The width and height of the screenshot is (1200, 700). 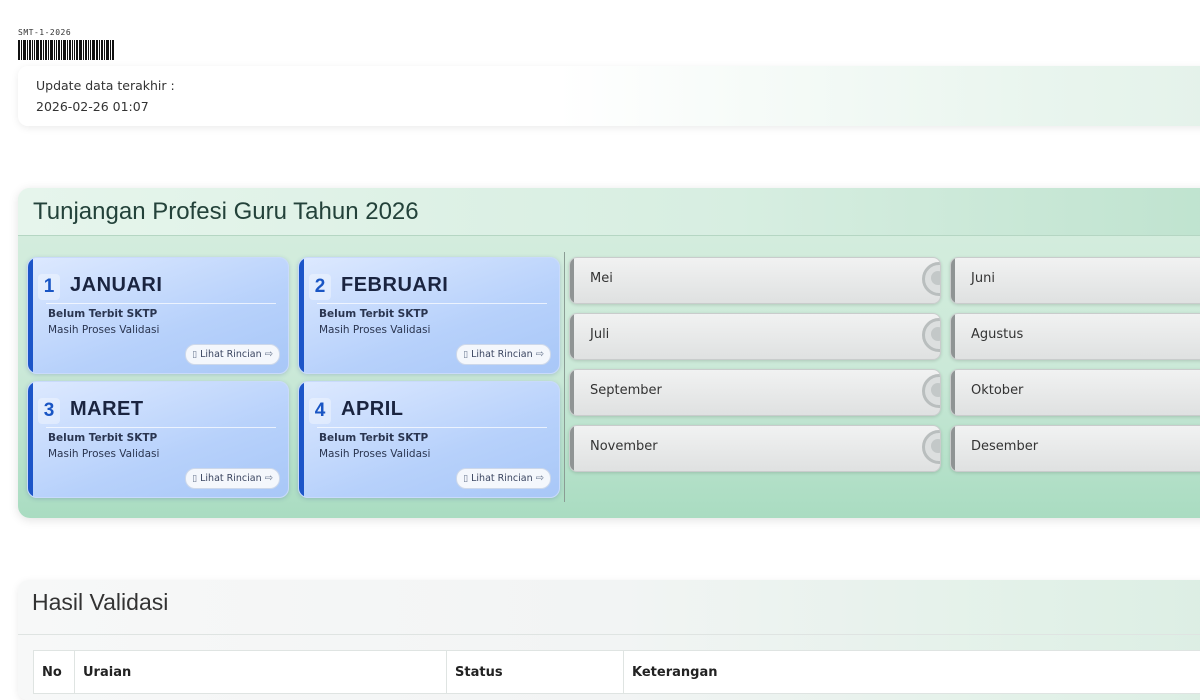 What do you see at coordinates (983, 278) in the screenshot?
I see `month-label: Juni` at bounding box center [983, 278].